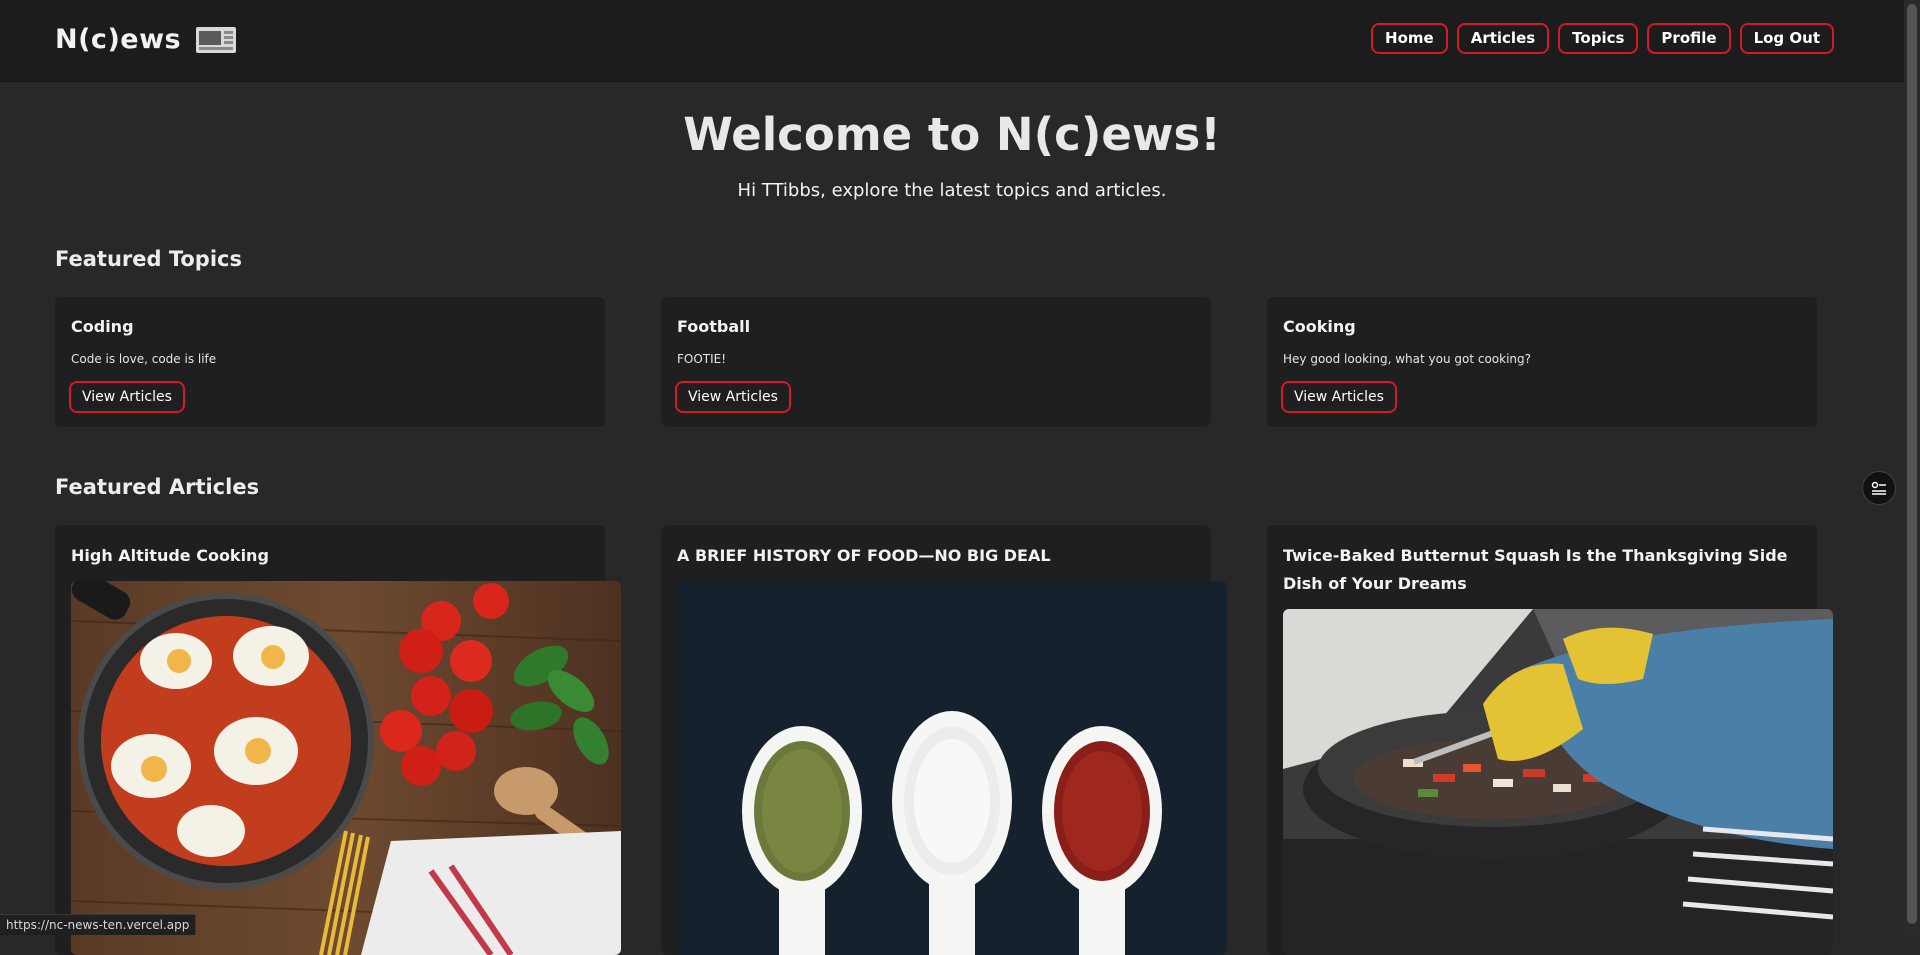  Describe the element at coordinates (1558, 782) in the screenshot. I see `wok-cooking-photo` at that location.